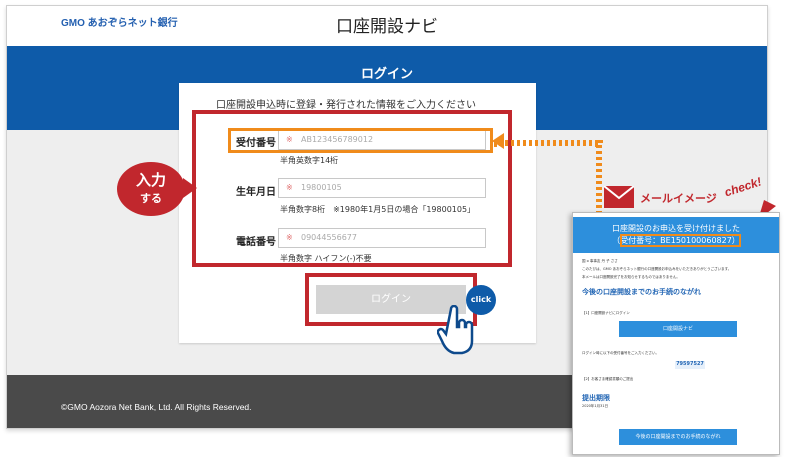 This screenshot has width=802, height=457. What do you see at coordinates (600, 261) in the screenshot?
I see `email-greeting: 国 o 事事友 丹 子 ささ` at bounding box center [600, 261].